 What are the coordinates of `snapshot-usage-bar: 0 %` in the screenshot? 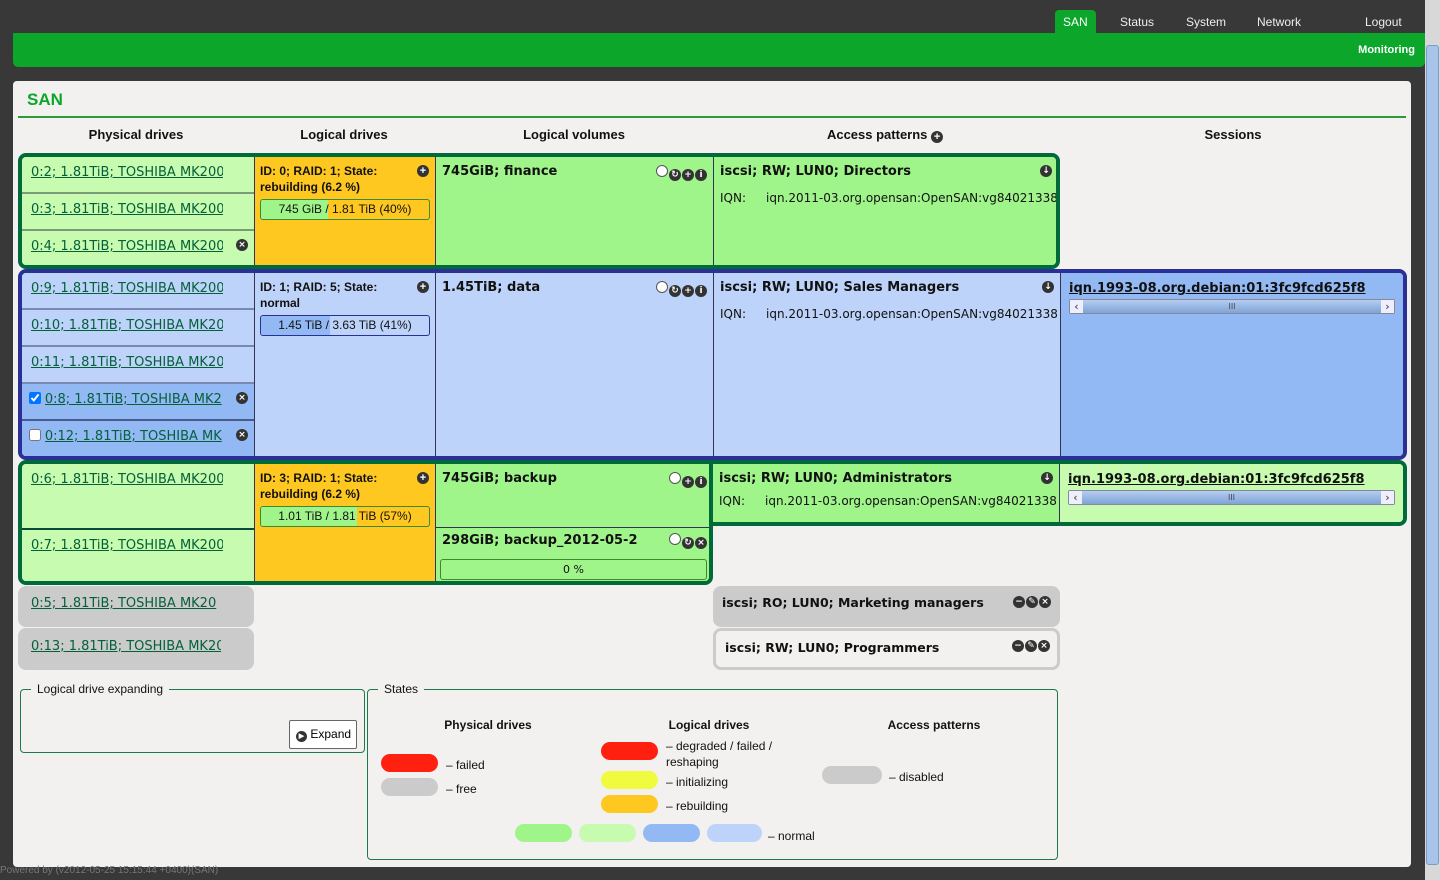 It's located at (573, 569).